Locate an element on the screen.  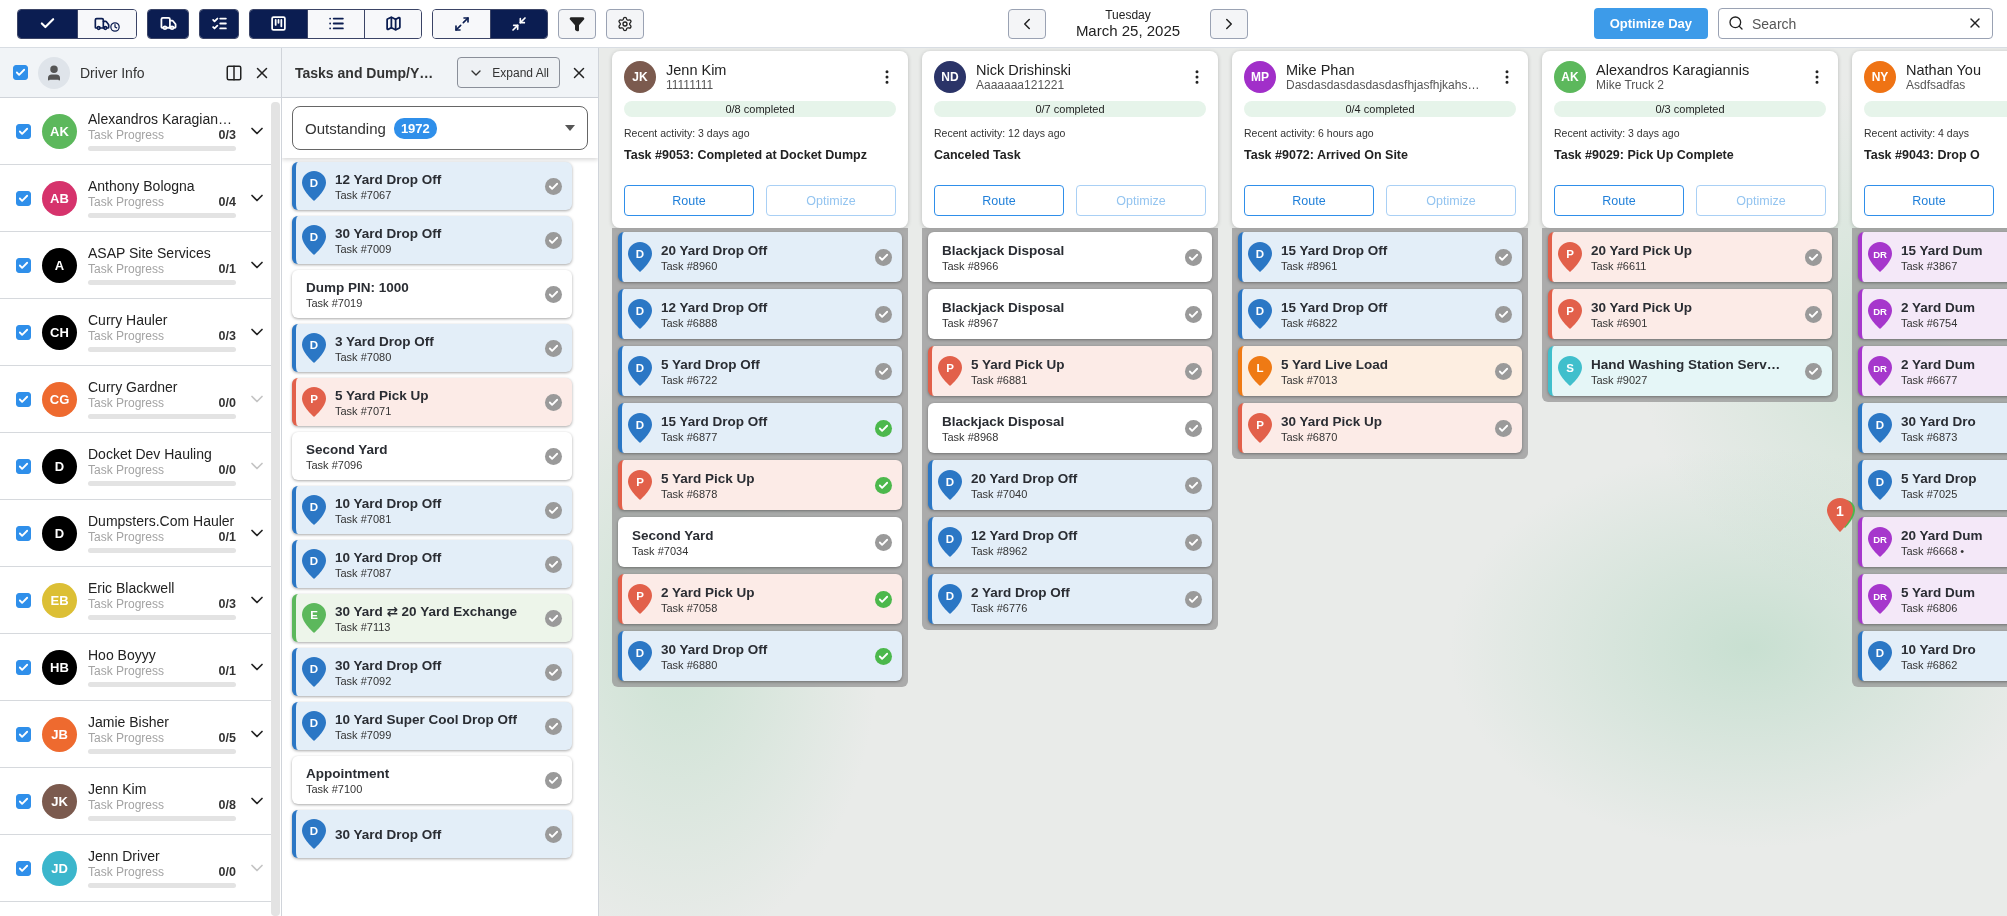
task-card: D 2 Yard Drop Off Task #6776 is located at coordinates (1070, 599).